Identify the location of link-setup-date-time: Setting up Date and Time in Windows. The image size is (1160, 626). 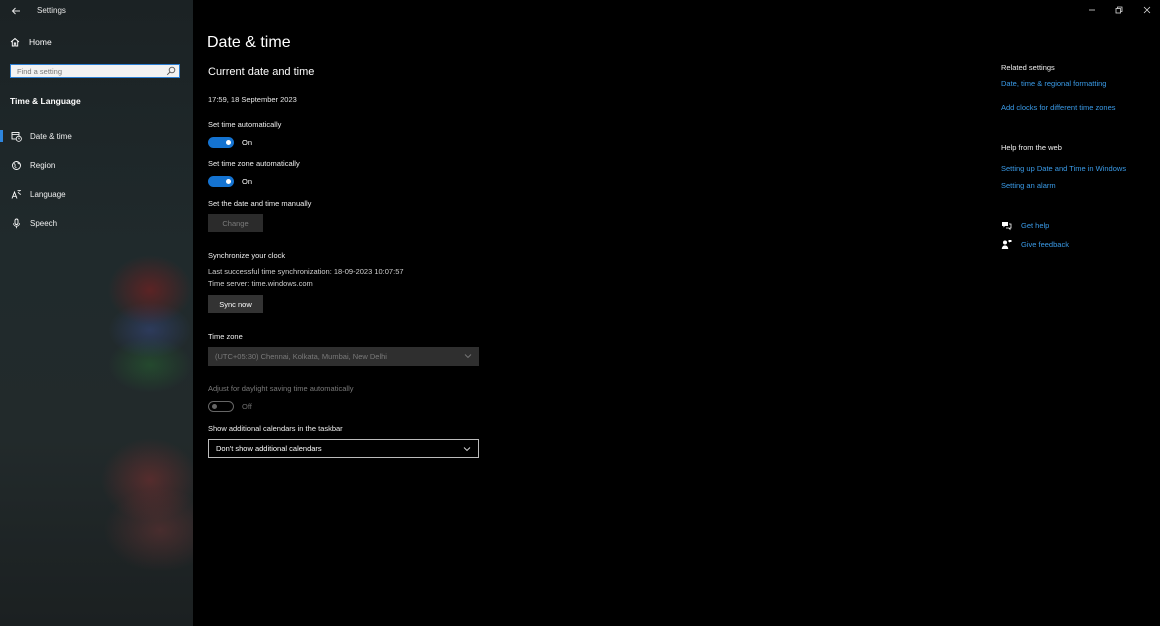
(1063, 168).